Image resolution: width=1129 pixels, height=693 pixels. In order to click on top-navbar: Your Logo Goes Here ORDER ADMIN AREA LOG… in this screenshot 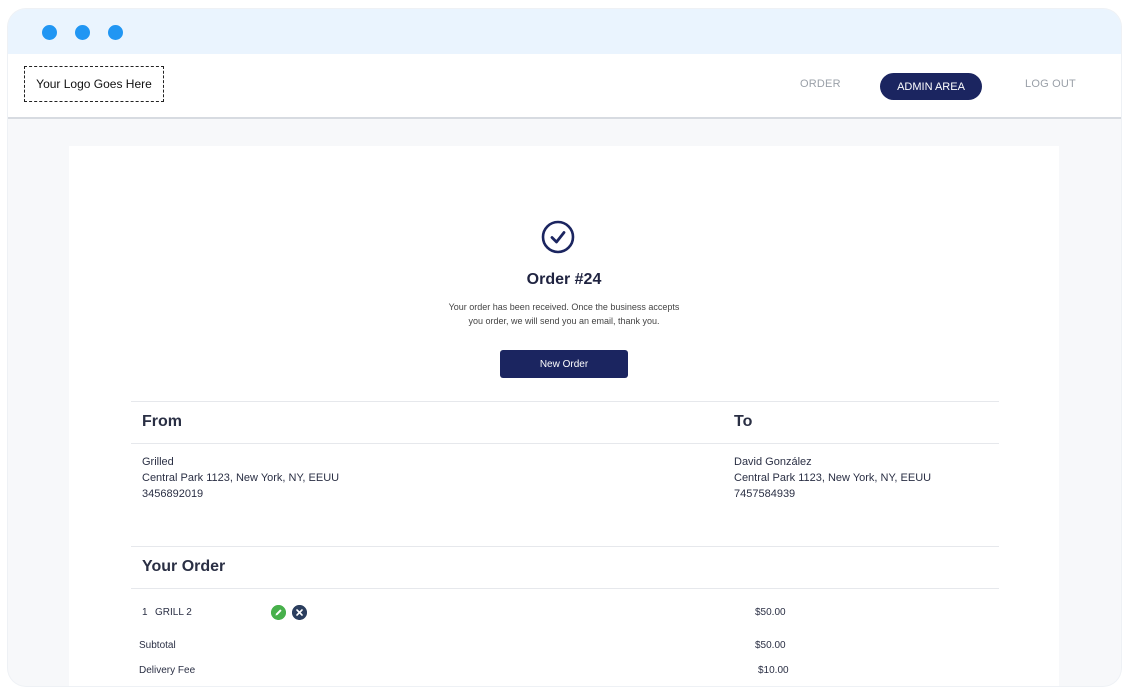, I will do `click(564, 86)`.